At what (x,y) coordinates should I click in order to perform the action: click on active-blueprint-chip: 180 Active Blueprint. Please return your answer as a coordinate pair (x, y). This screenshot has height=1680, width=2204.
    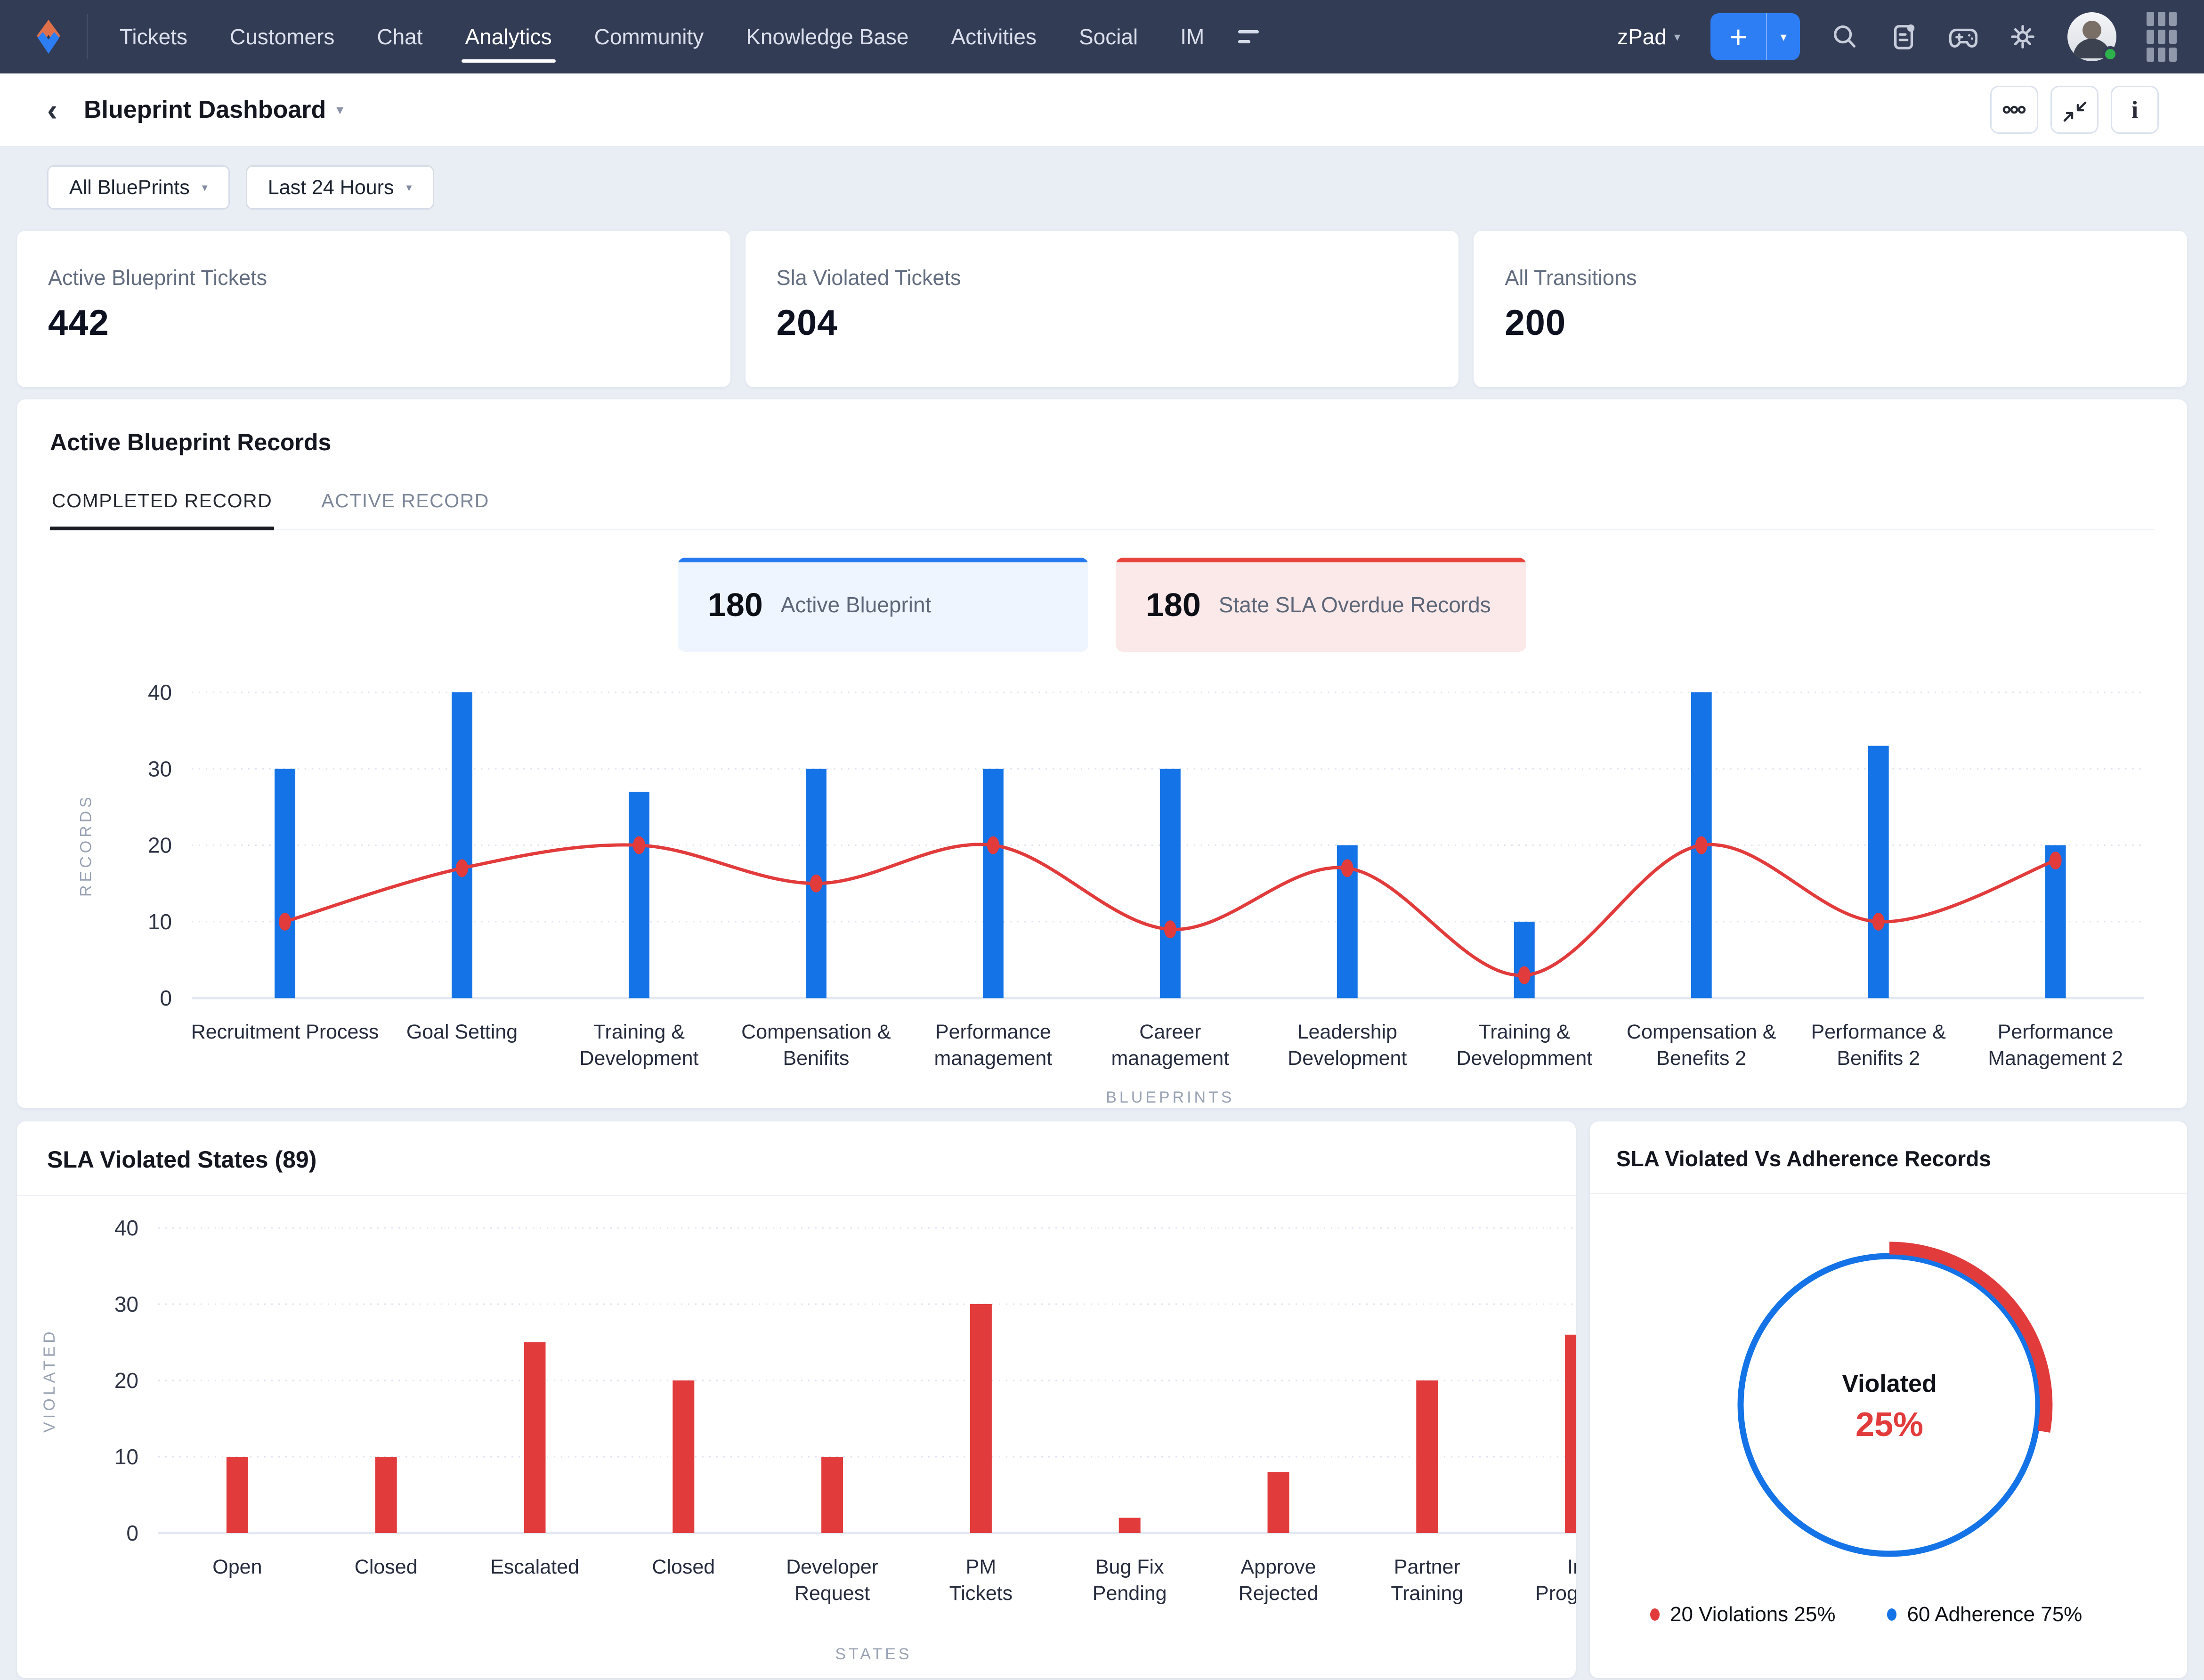
    Looking at the image, I should click on (883, 605).